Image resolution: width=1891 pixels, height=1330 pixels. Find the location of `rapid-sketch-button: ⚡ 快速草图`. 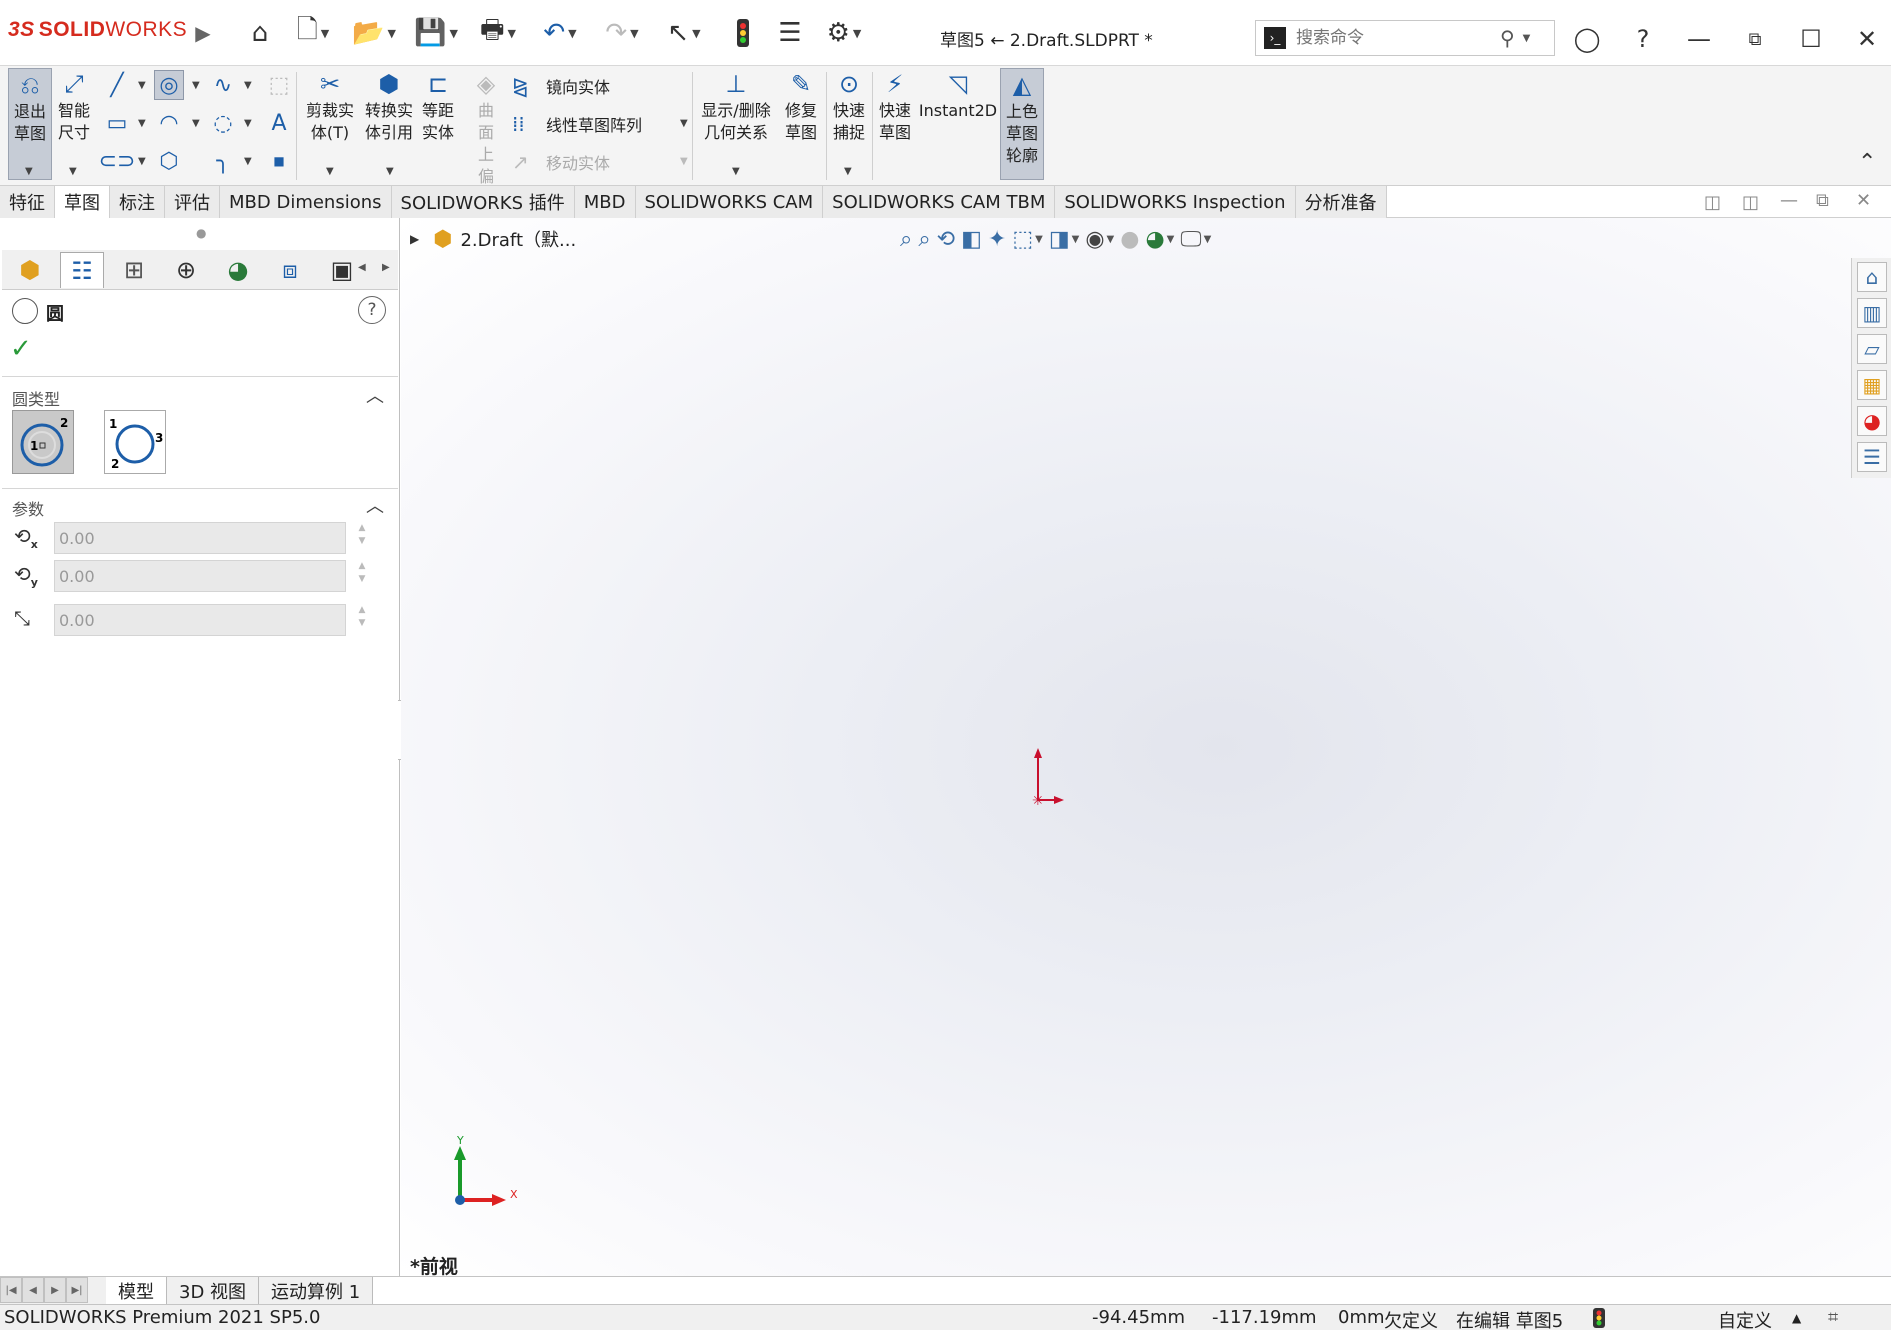

rapid-sketch-button: ⚡ 快速草图 is located at coordinates (895, 106).